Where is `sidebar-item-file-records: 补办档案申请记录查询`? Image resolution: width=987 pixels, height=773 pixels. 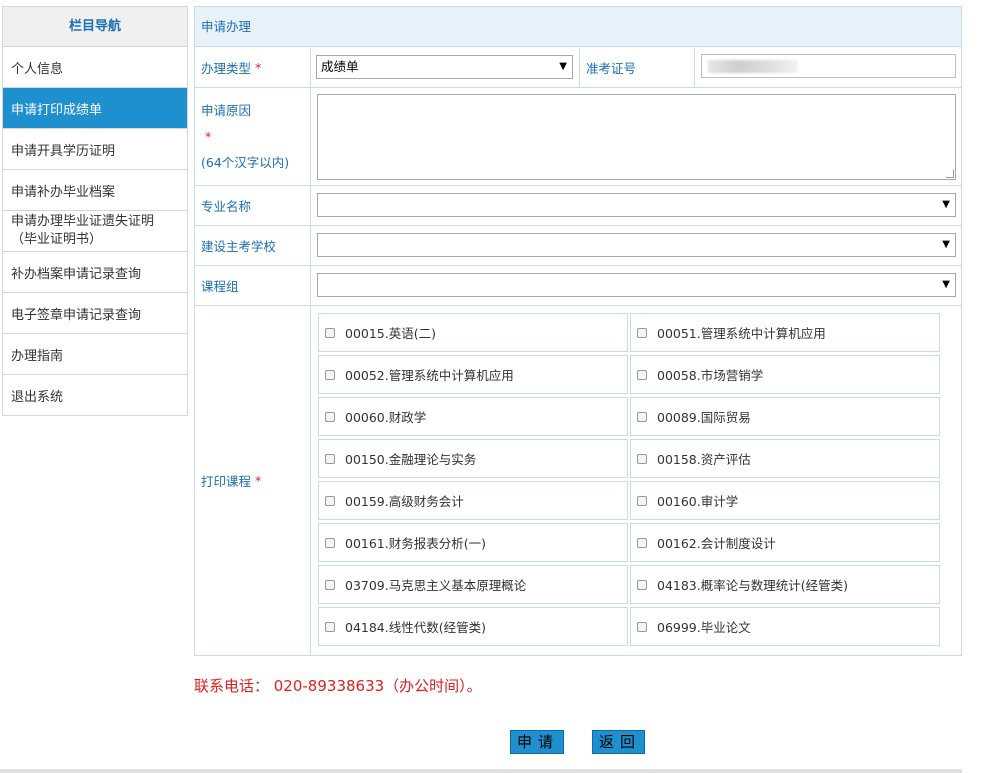 sidebar-item-file-records: 补办档案申请记录查询 is located at coordinates (95, 272).